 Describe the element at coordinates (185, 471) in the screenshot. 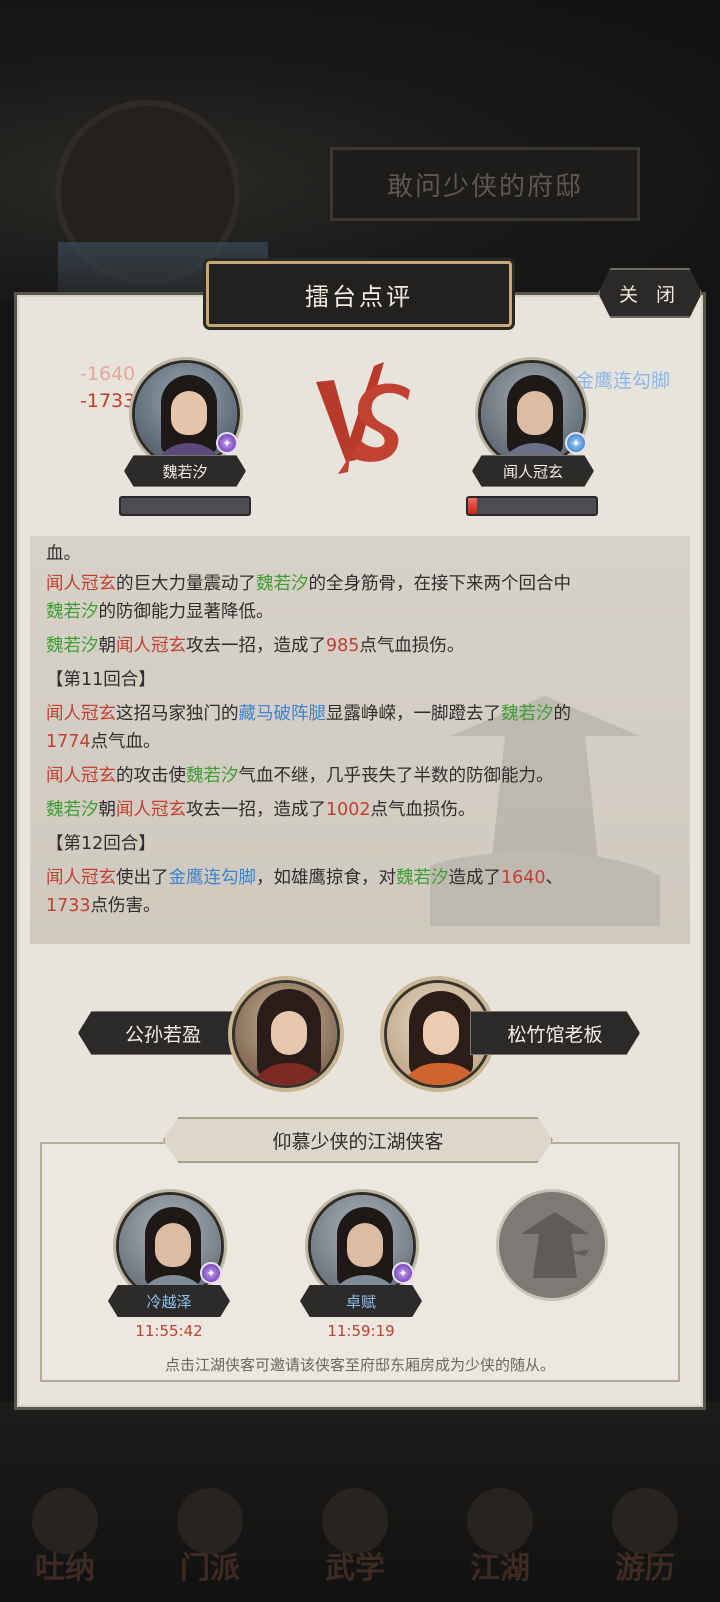

I see `left-fighter-name: 魏若汐` at that location.